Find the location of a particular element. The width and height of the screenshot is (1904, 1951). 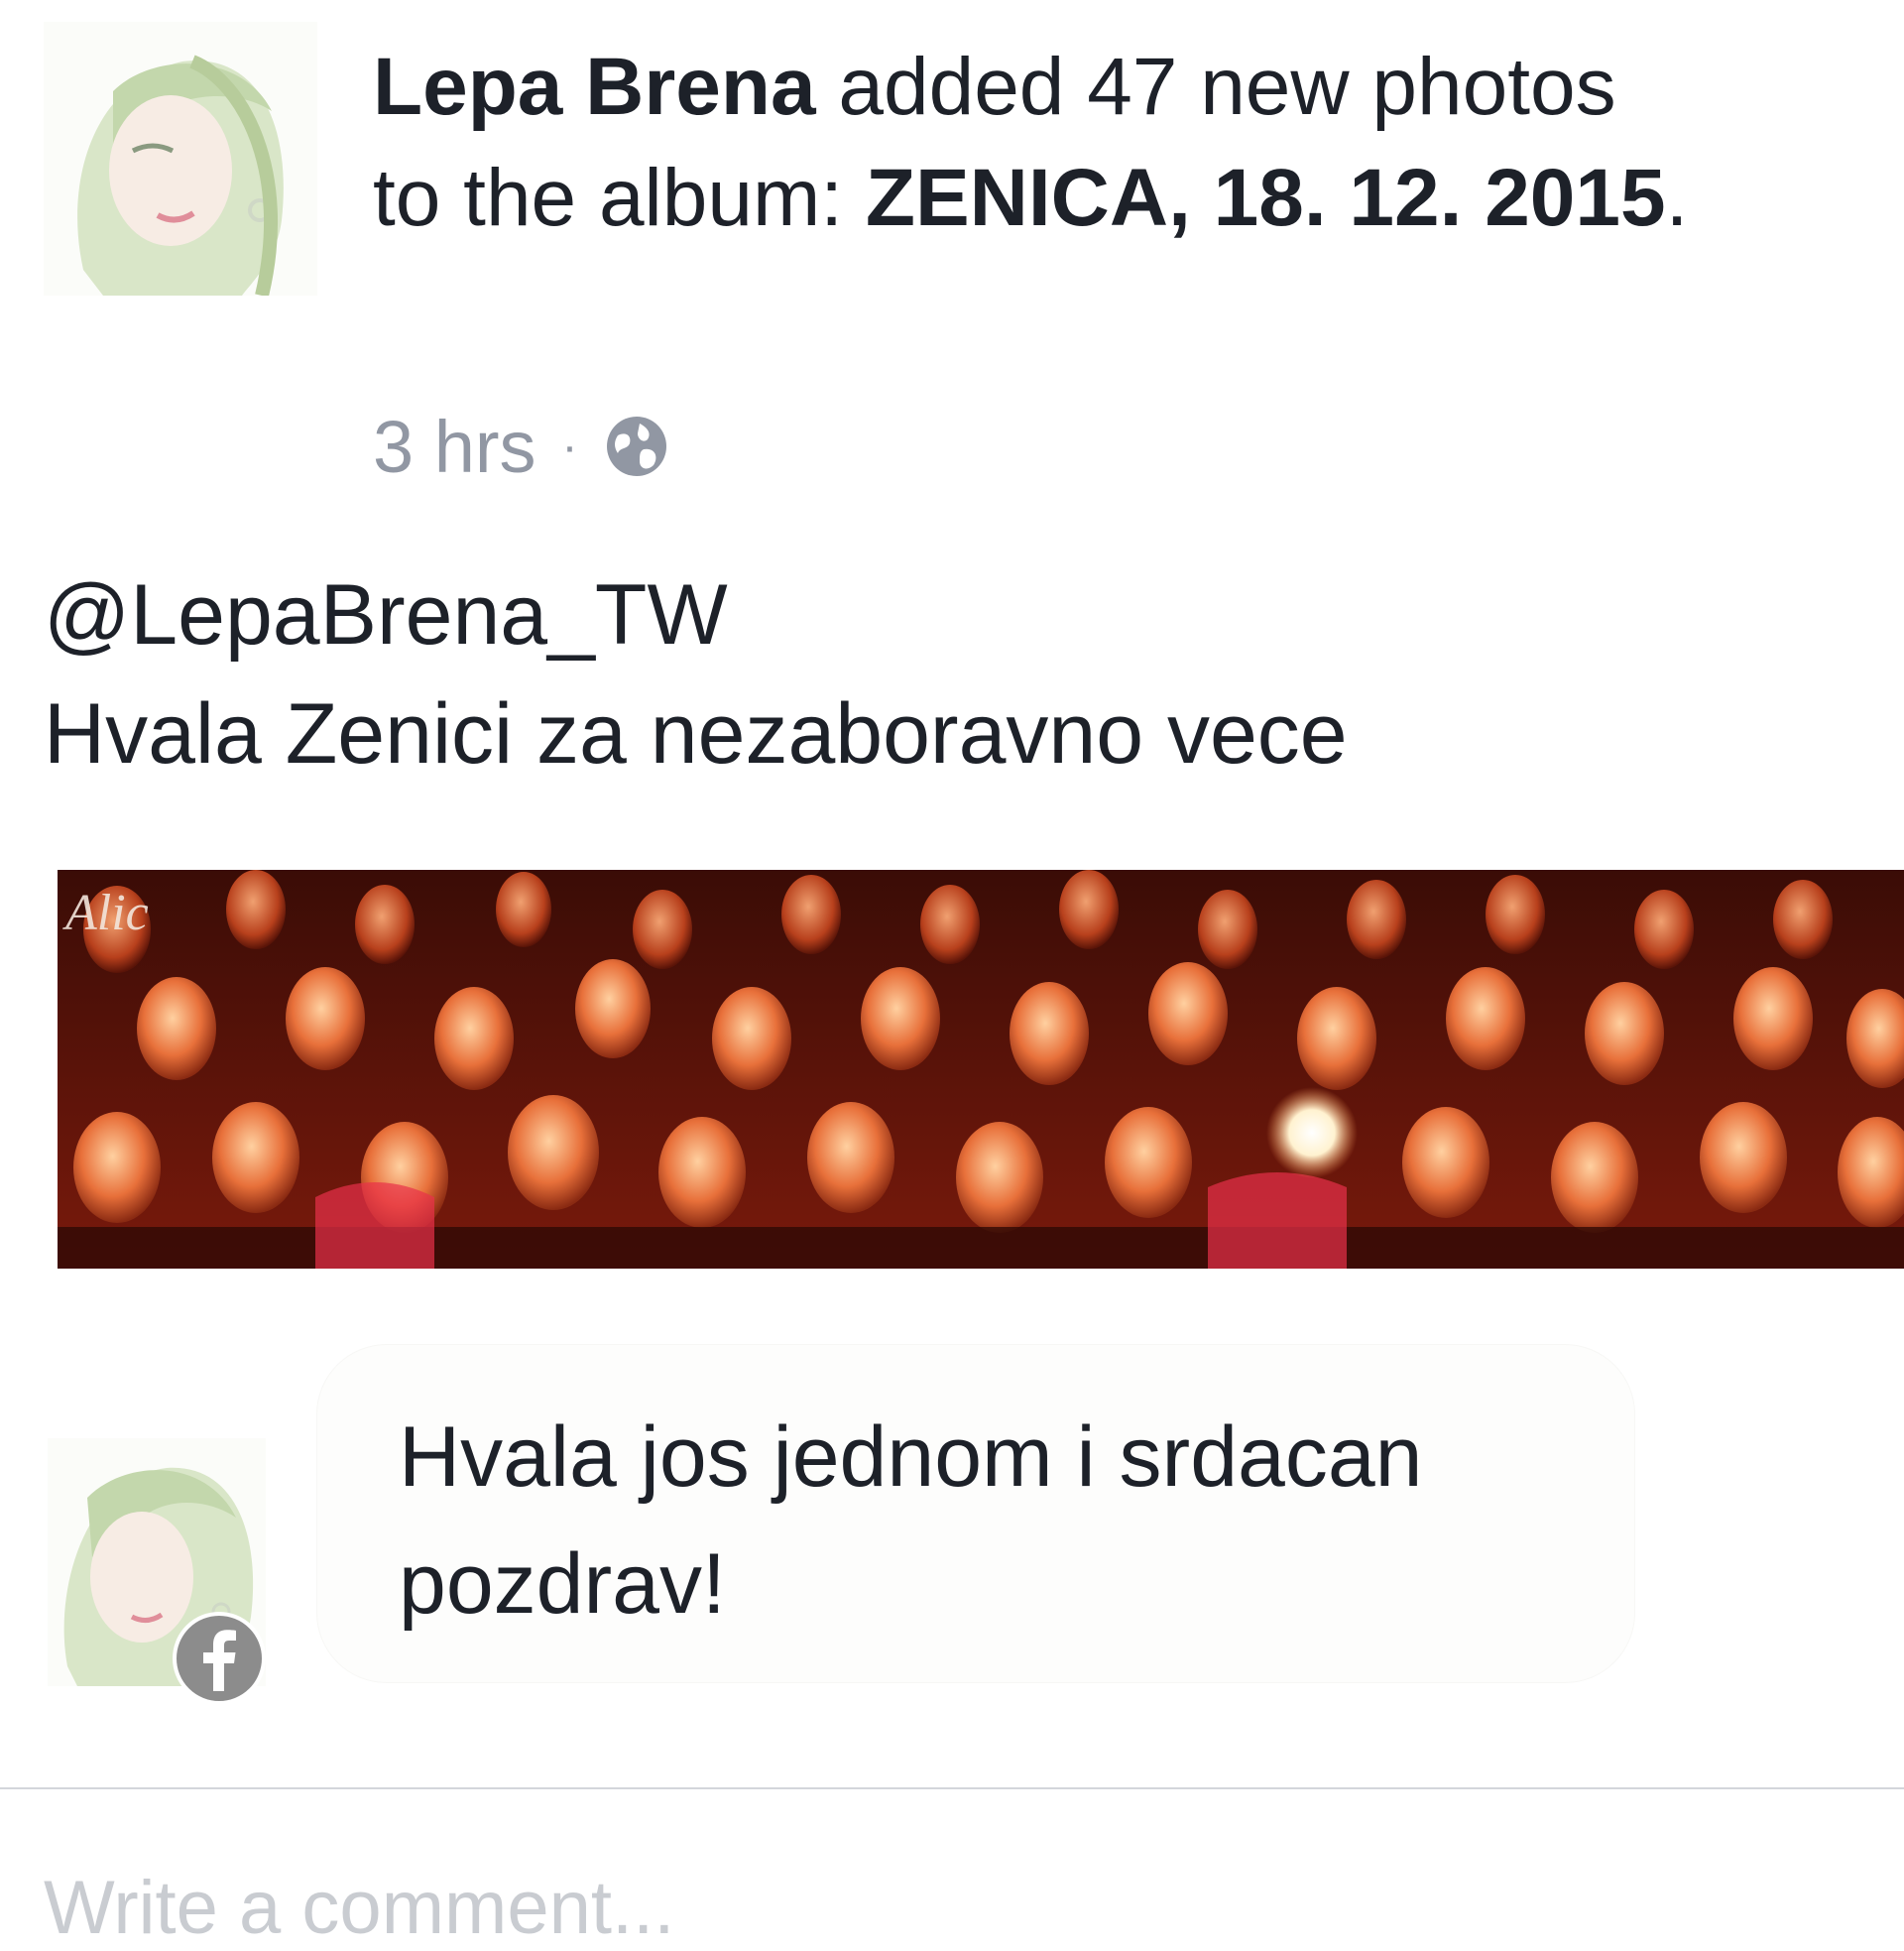

post-meta: 3 hrs · is located at coordinates (521, 446).